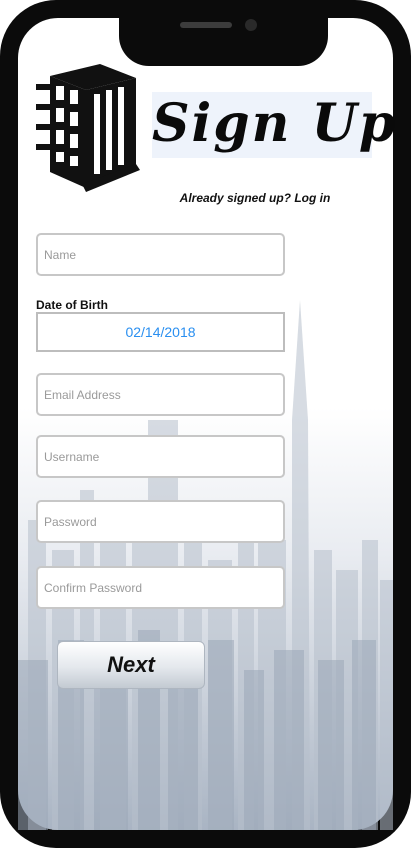  Describe the element at coordinates (160, 332) in the screenshot. I see `dob-date-input: 02/14/2018` at that location.